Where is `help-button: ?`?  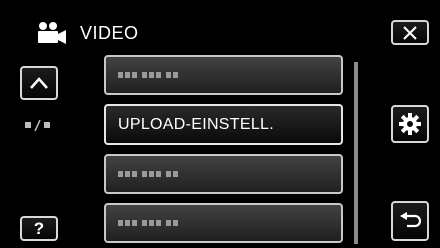
help-button: ? is located at coordinates (39, 228).